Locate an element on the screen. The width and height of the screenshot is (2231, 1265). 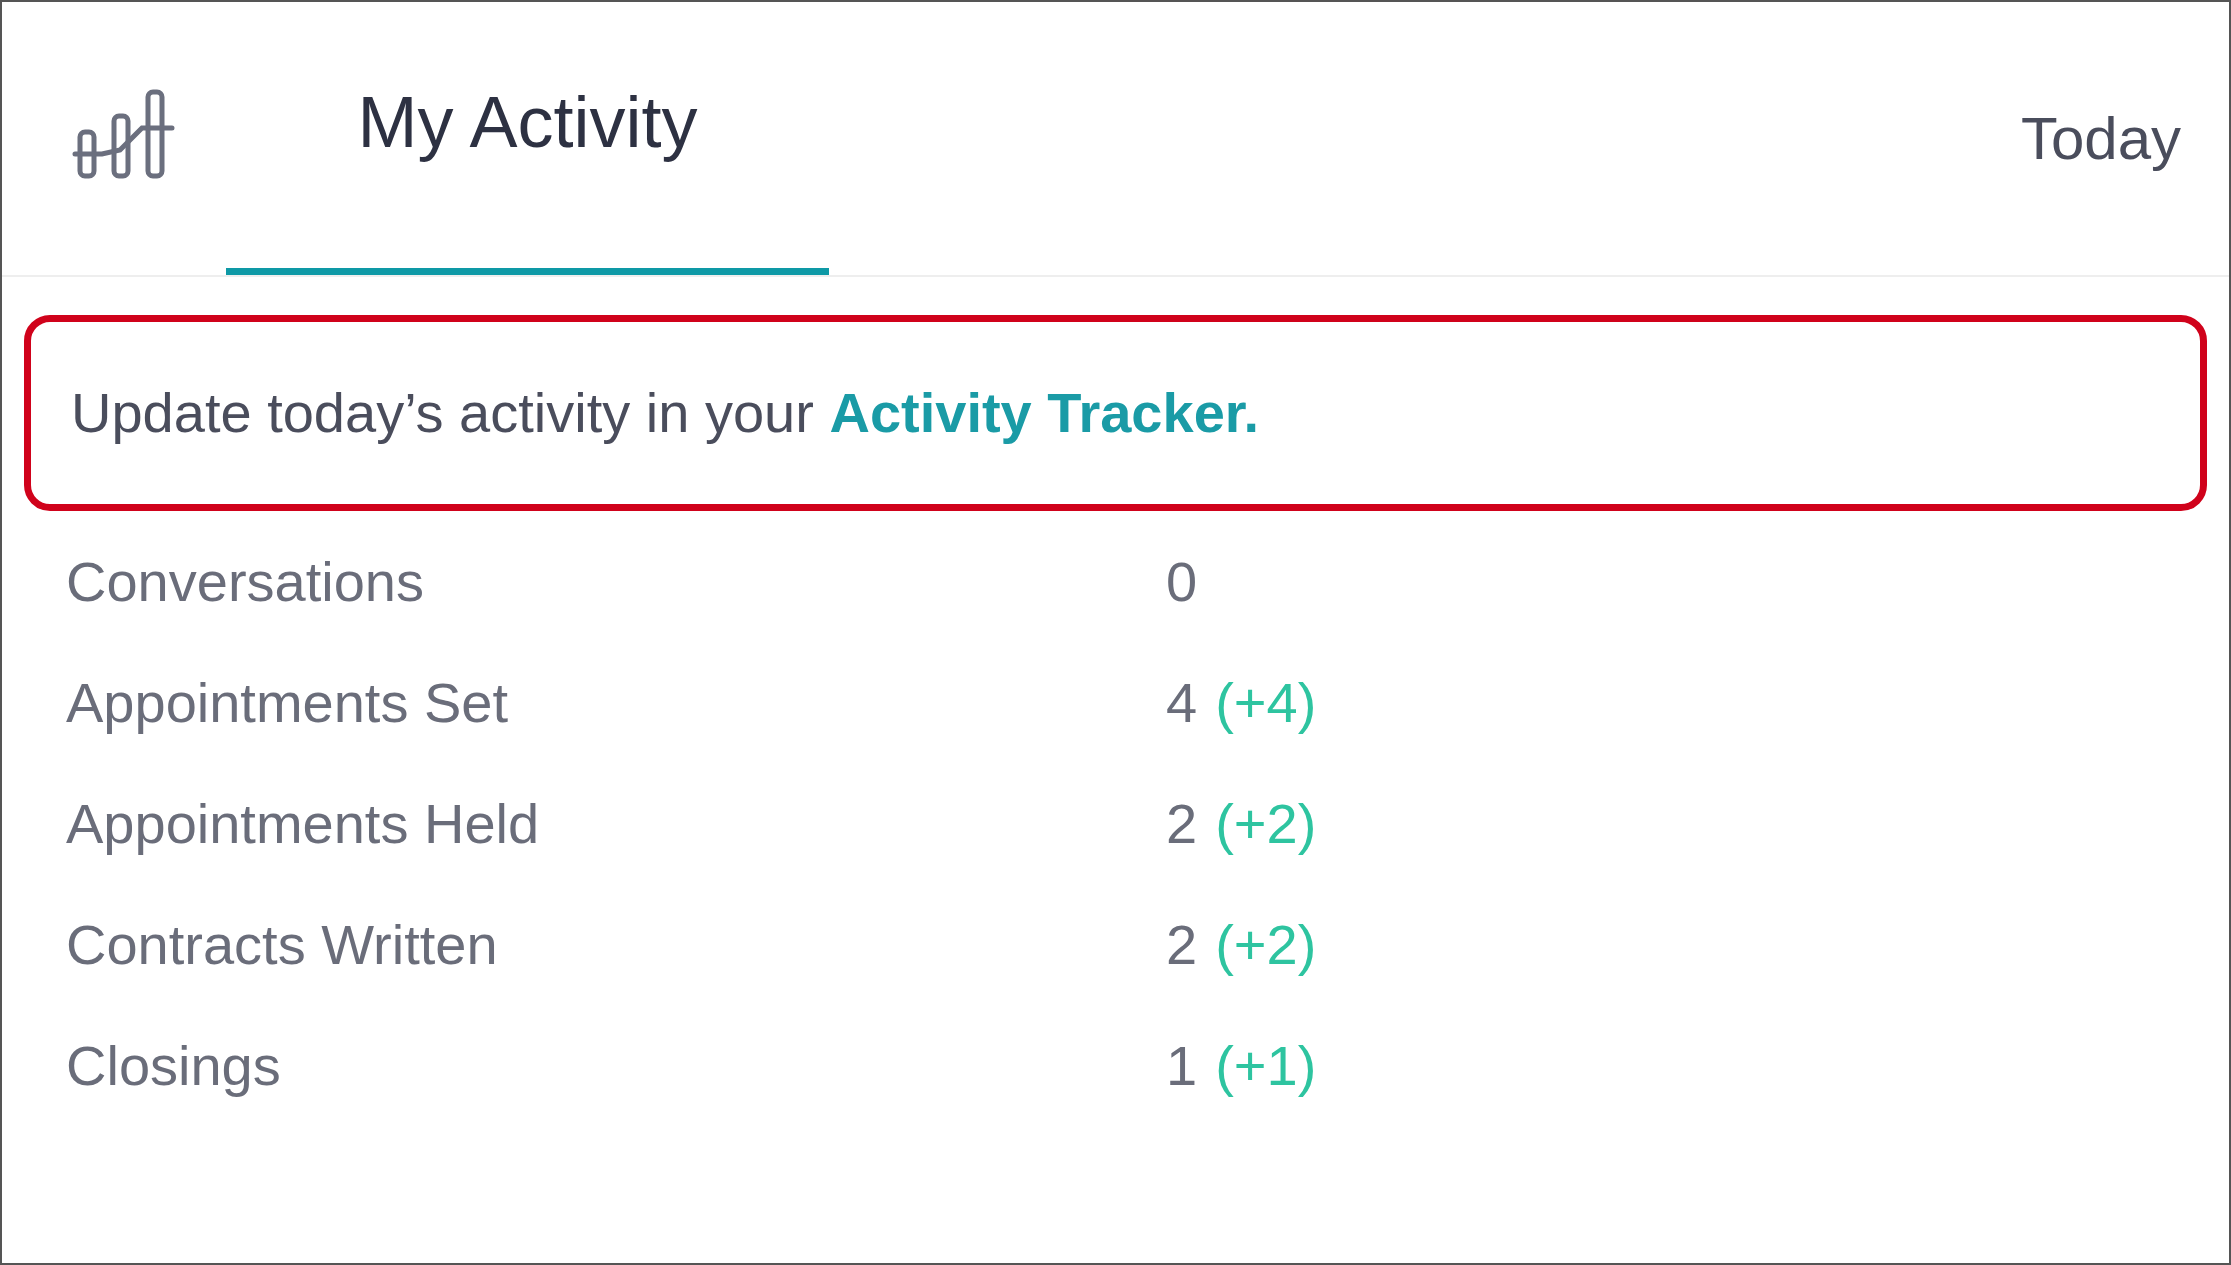
period-label: Today is located at coordinates (2100, 139).